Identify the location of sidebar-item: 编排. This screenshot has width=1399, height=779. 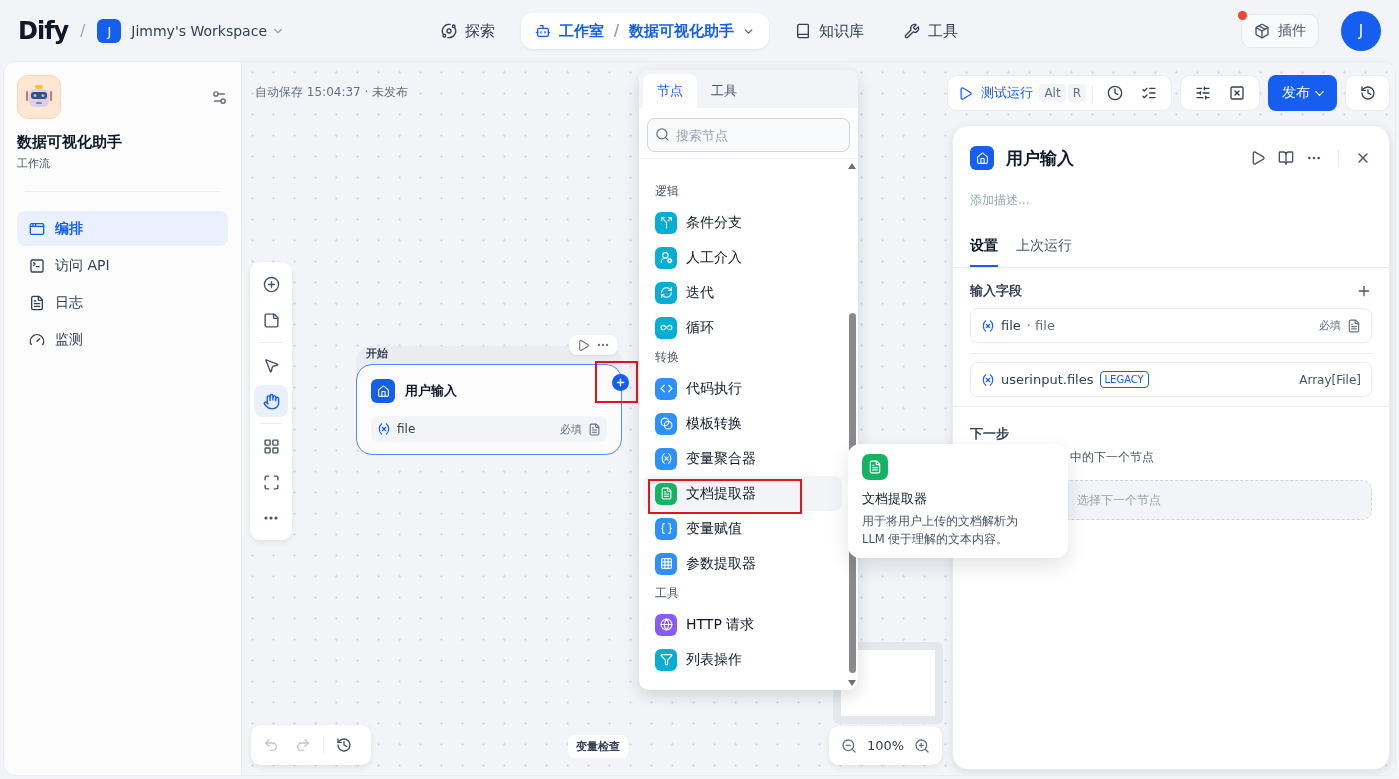
(122, 228).